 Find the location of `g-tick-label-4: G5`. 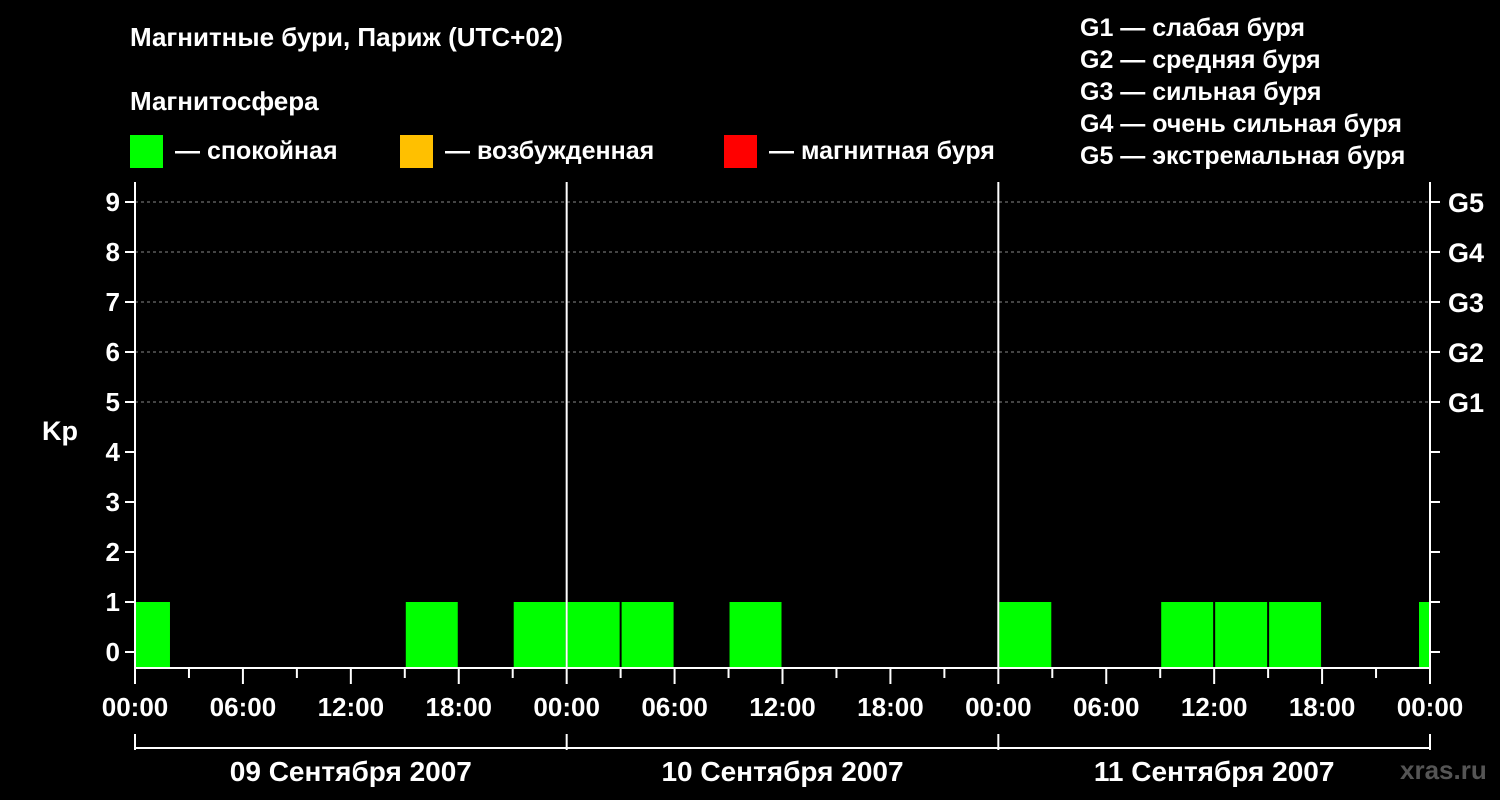

g-tick-label-4: G5 is located at coordinates (1466, 203).